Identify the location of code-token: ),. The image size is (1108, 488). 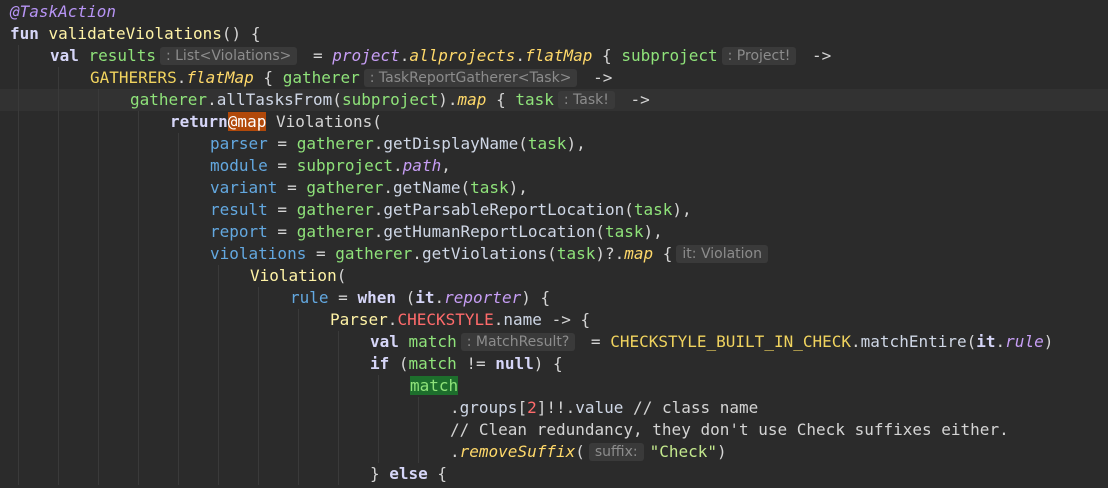
(653, 231).